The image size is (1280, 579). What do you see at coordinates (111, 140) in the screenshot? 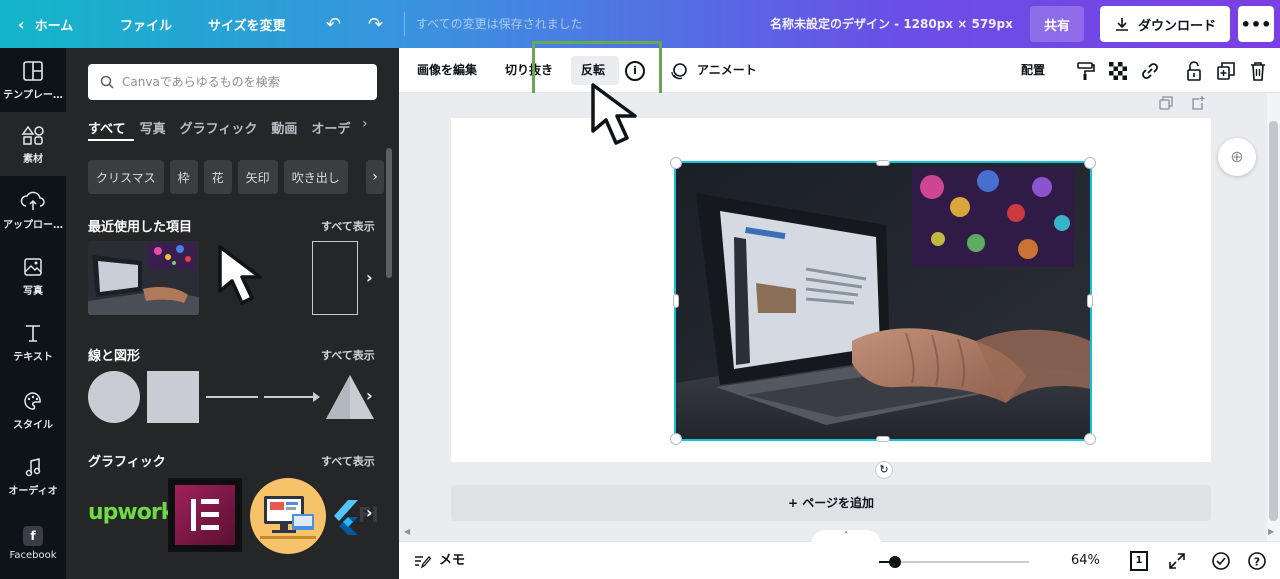
I see `tab-active-underline` at bounding box center [111, 140].